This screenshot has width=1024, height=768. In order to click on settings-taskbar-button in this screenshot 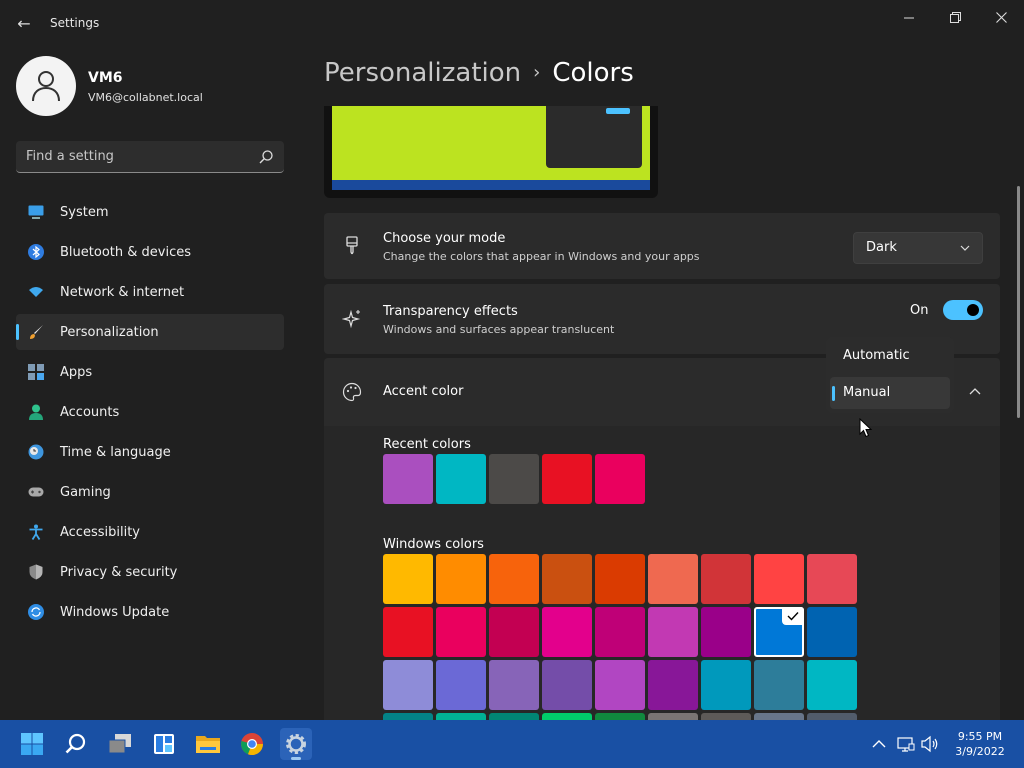, I will do `click(296, 744)`.